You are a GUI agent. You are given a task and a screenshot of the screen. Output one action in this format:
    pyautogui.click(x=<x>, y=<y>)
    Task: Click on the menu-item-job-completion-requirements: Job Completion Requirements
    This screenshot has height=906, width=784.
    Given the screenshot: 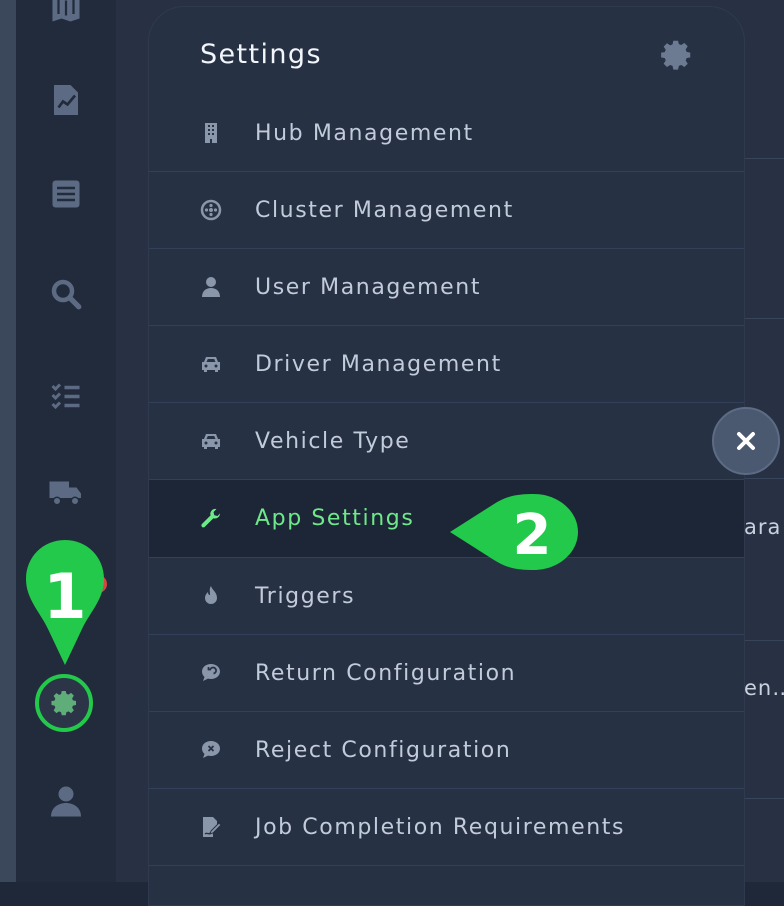 What is the action you would take?
    pyautogui.click(x=446, y=827)
    